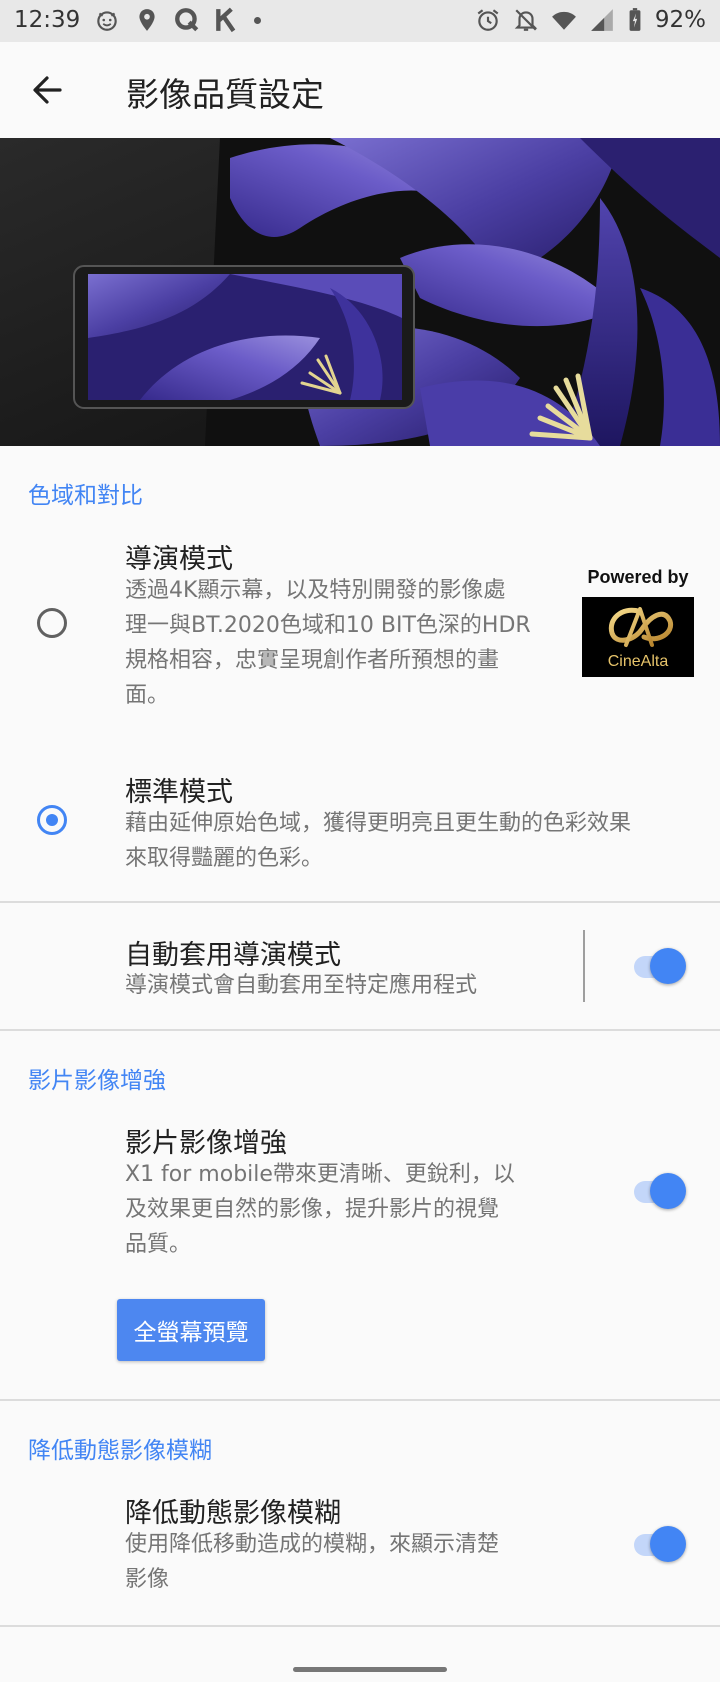  Describe the element at coordinates (328, 625) in the screenshot. I see `option-director-mode-desc-line-2: 理一與BT.2020色域和10 BIT色深的HDR` at that location.